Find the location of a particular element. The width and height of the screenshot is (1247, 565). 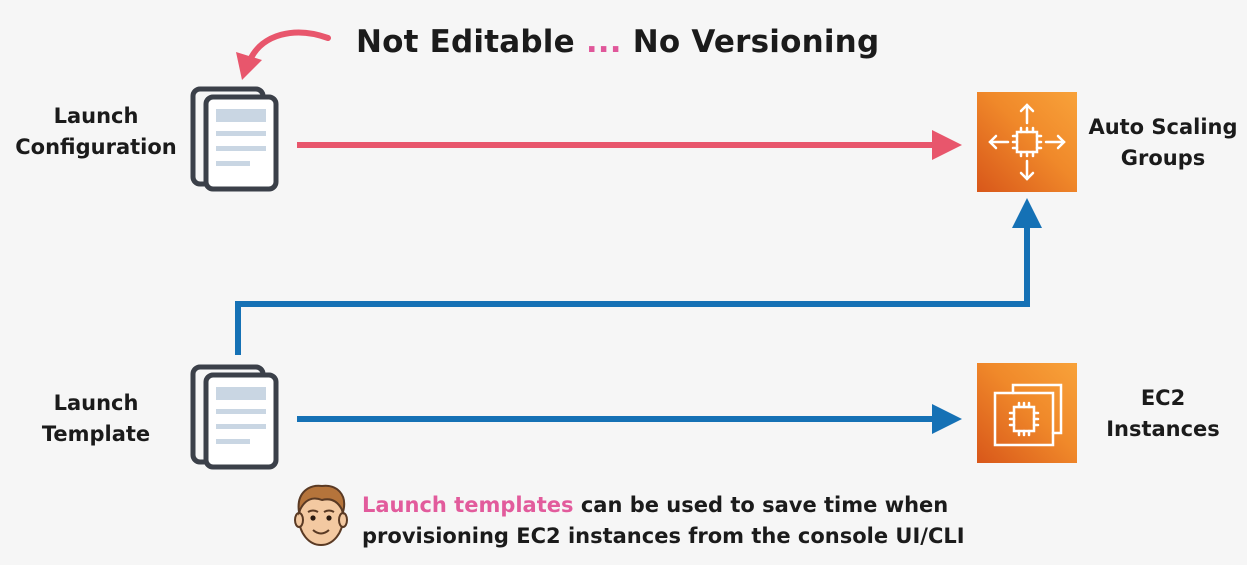

blue-arrow-head is located at coordinates (947, 419).